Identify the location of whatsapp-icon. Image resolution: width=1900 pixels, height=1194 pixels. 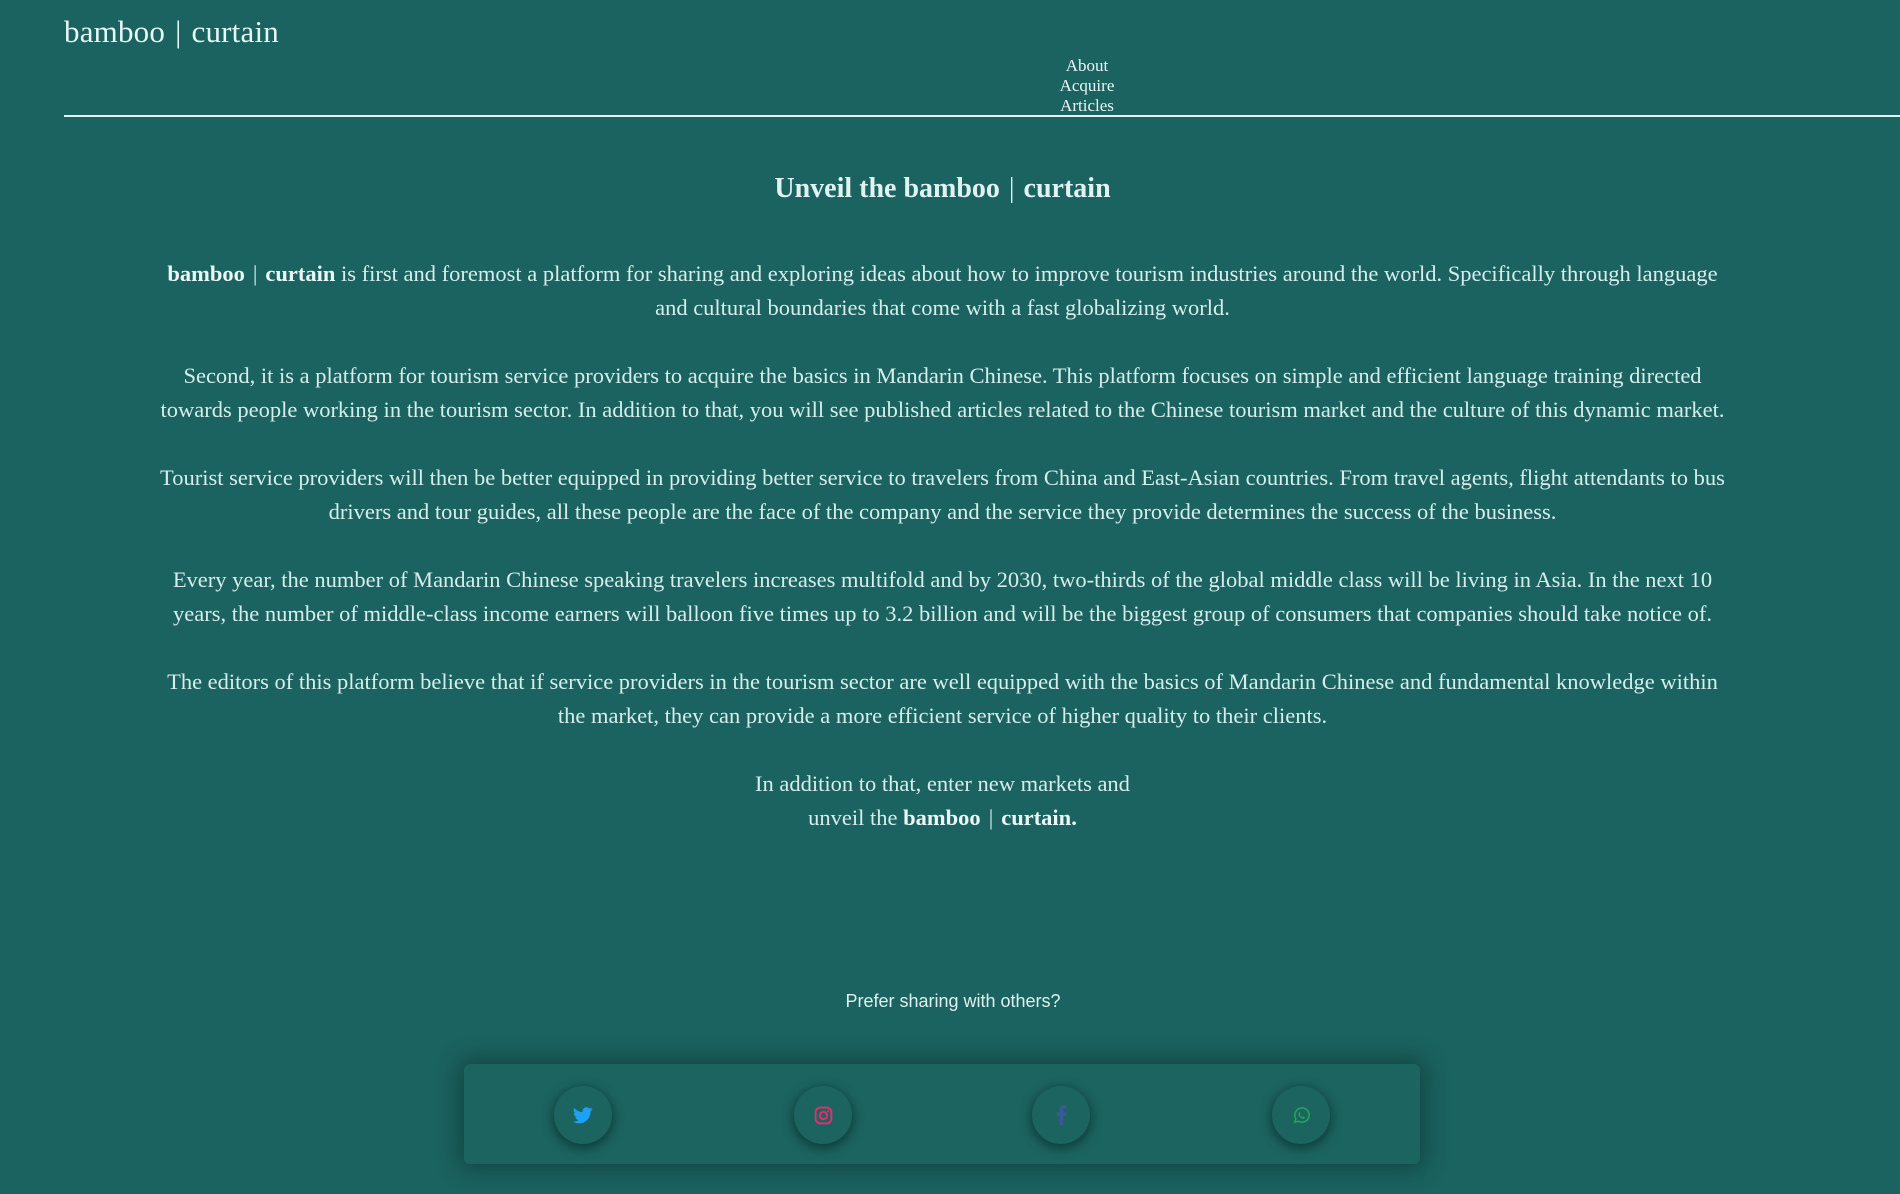
(1301, 1114).